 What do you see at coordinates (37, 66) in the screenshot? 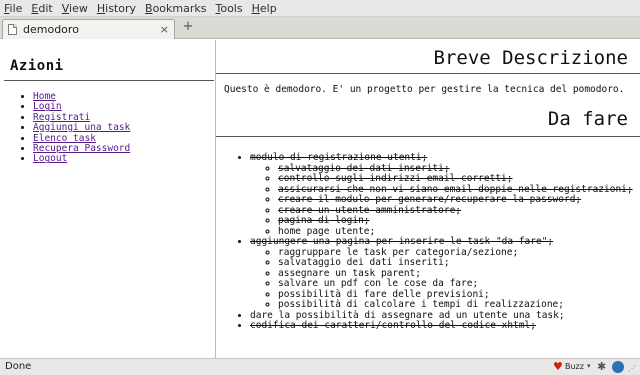
I see `sidebar-title: Azioni` at bounding box center [37, 66].